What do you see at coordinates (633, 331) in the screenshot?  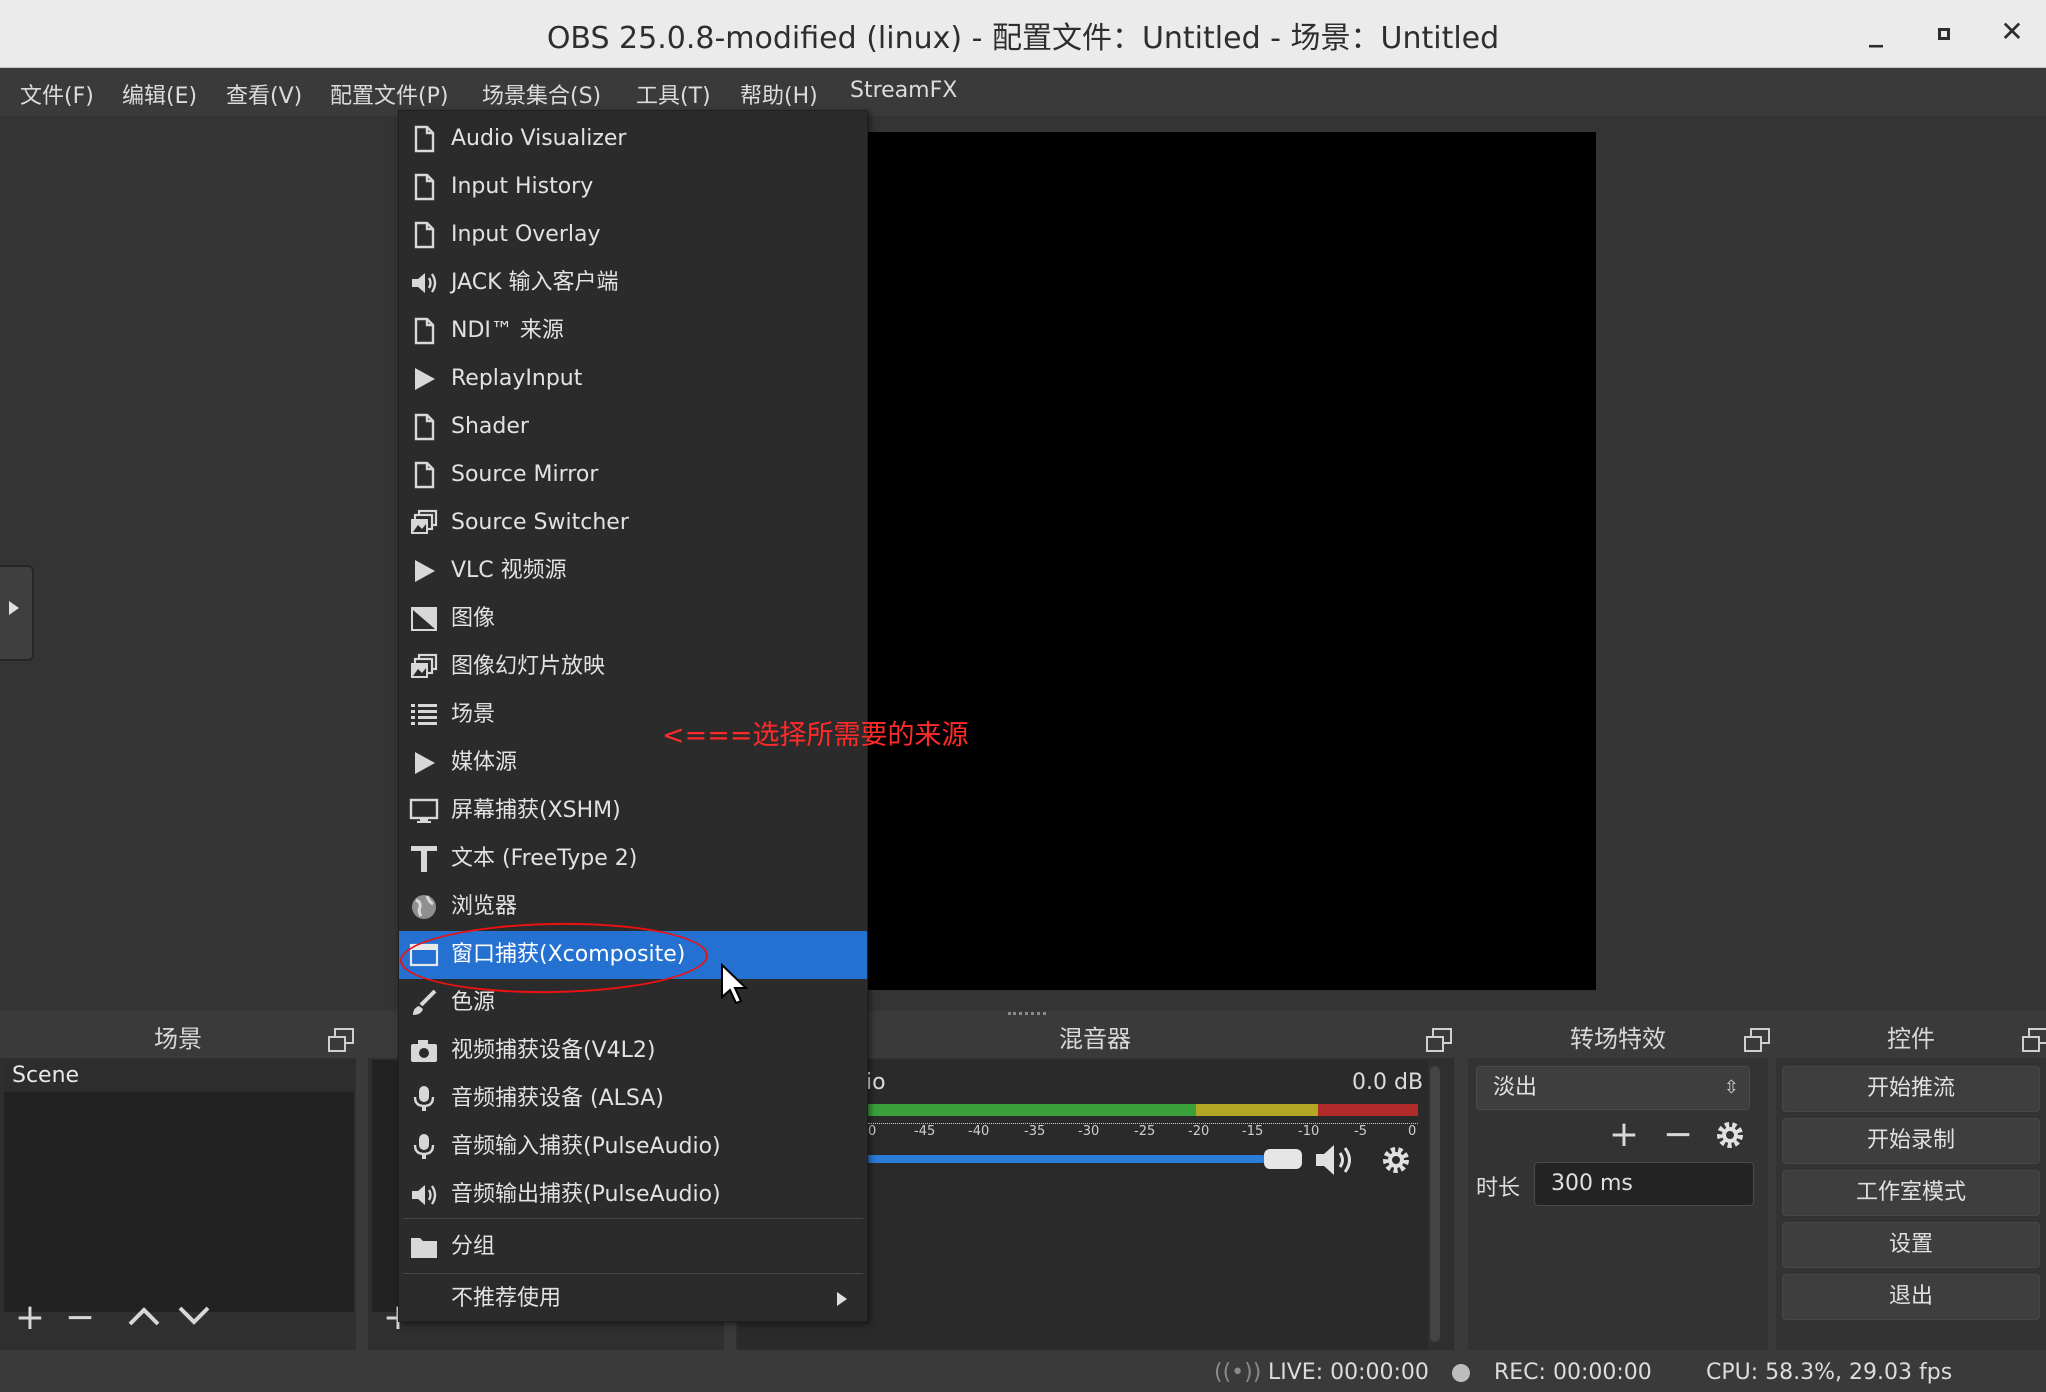 I see `menu-item-source: NDI™ 来源` at bounding box center [633, 331].